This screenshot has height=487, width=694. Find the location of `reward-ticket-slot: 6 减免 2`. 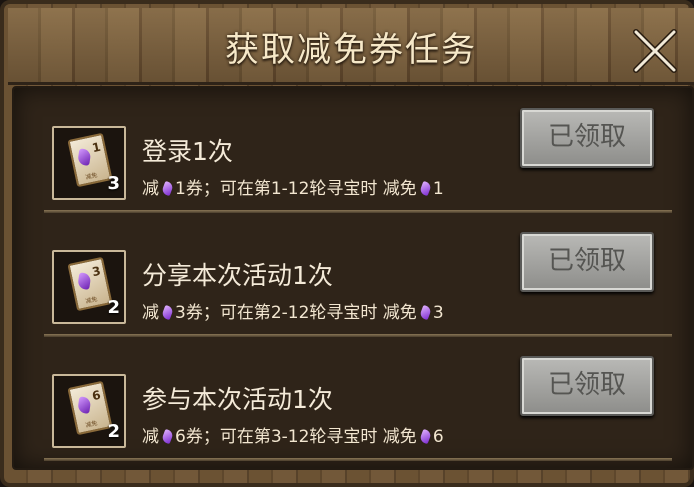

reward-ticket-slot: 6 减免 2 is located at coordinates (89, 411).